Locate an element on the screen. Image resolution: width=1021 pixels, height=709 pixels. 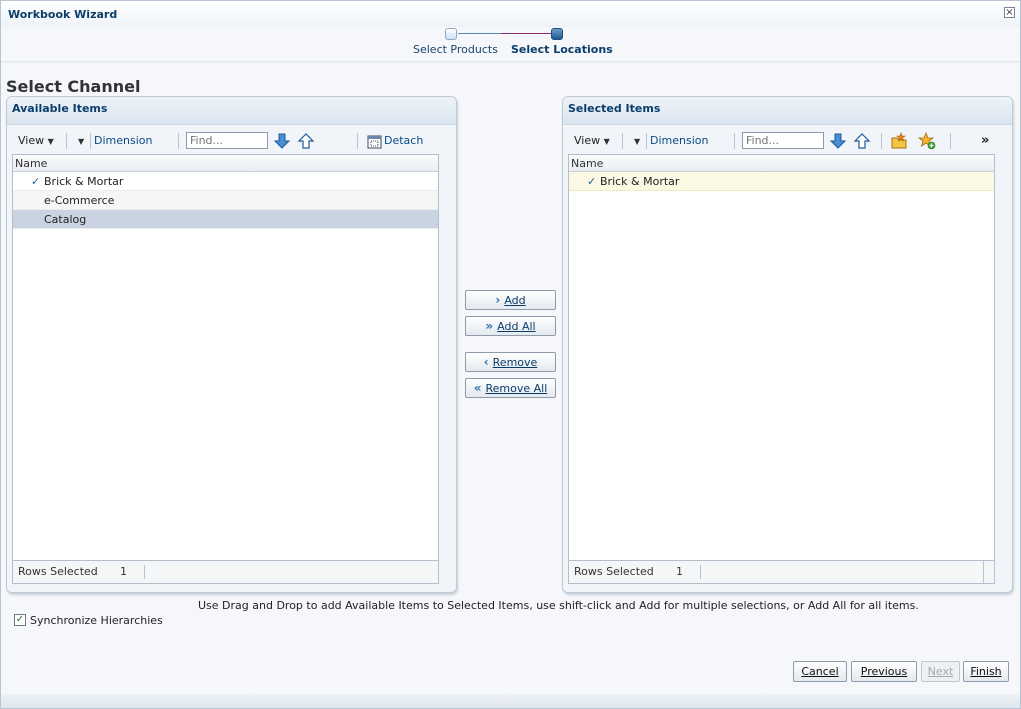
title-bar: Workbook Wizard × is located at coordinates (510, 14).